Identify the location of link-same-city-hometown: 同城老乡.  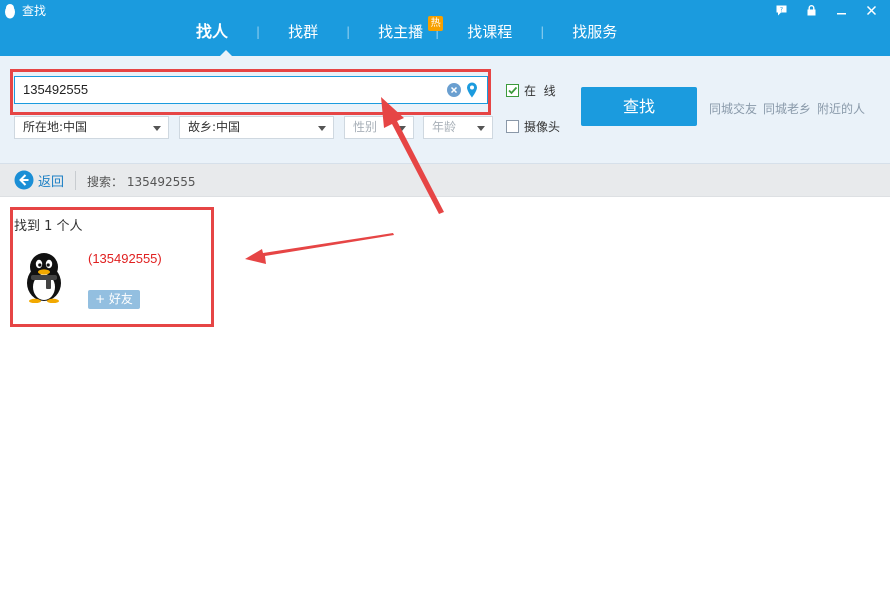
(787, 108).